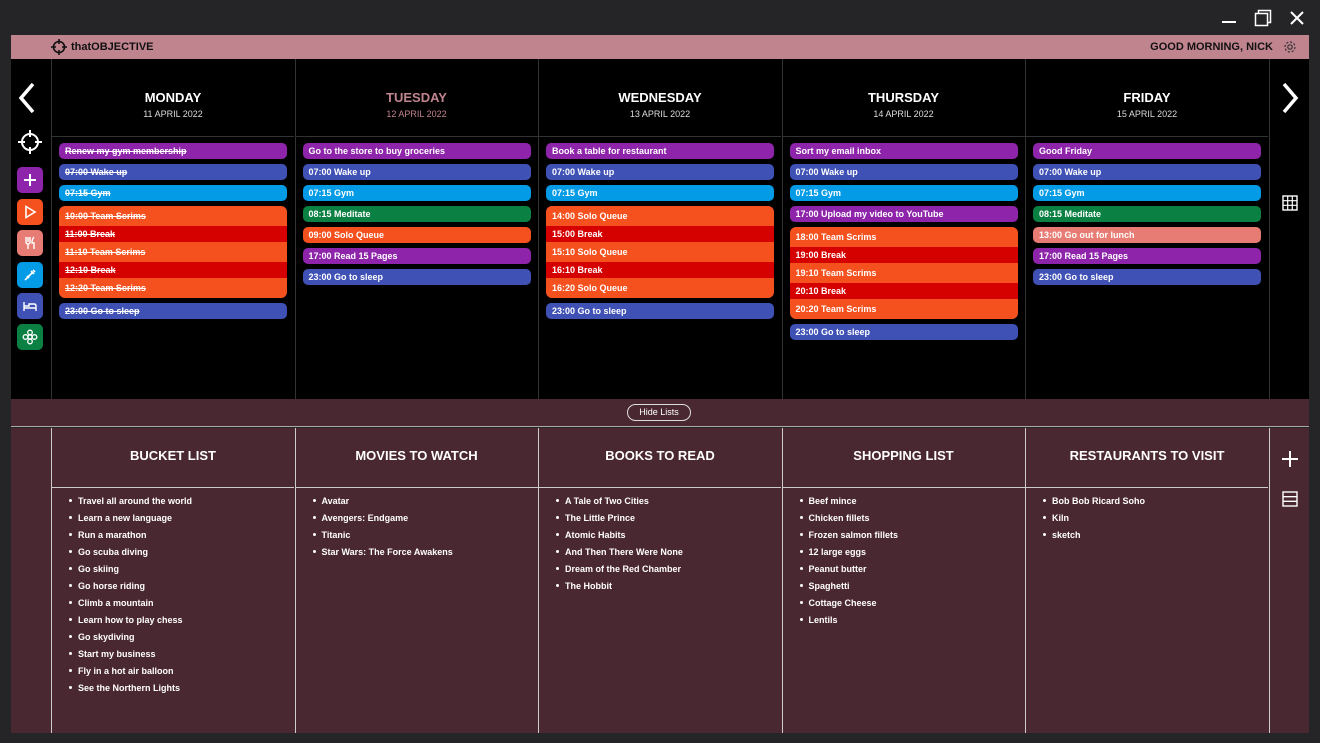 This screenshot has width=1320, height=743. I want to click on list-item: sketch, so click(1155, 537).